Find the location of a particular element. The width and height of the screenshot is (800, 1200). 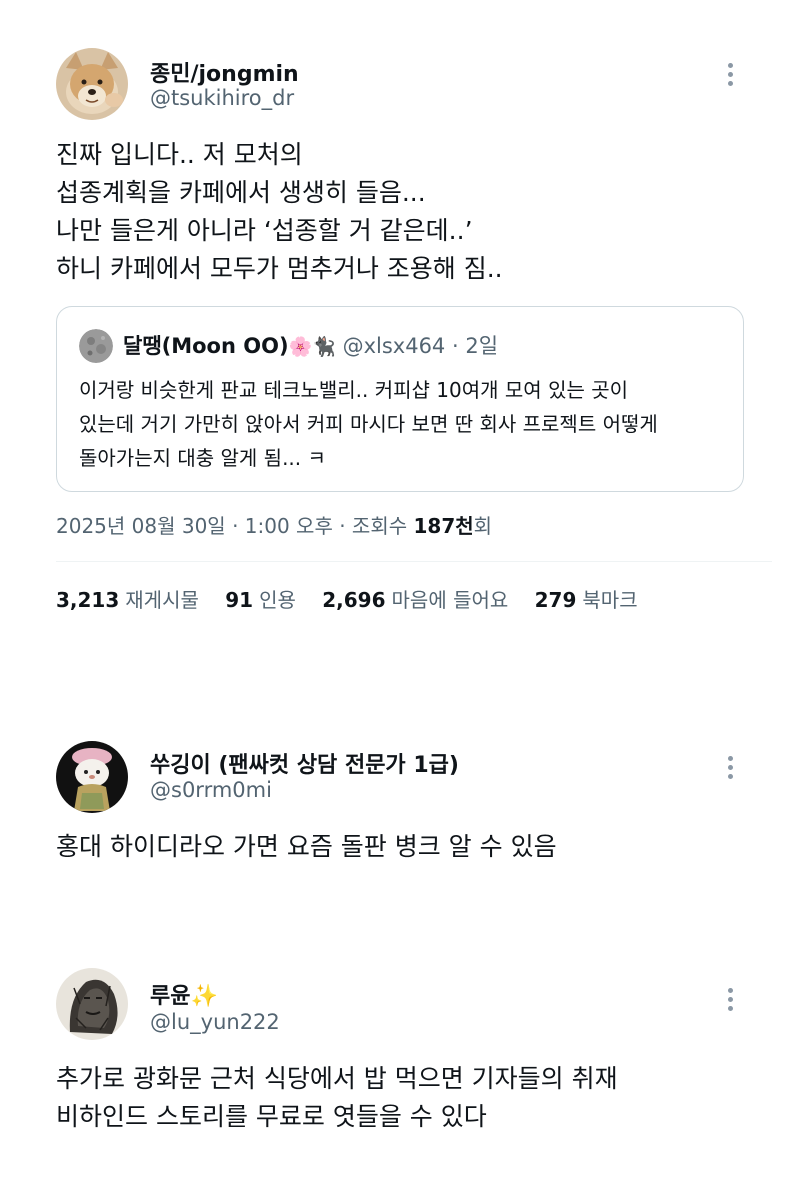

quoted-text-line: 돌아가는지 대충 알게 됨... ㅋ is located at coordinates (202, 458).